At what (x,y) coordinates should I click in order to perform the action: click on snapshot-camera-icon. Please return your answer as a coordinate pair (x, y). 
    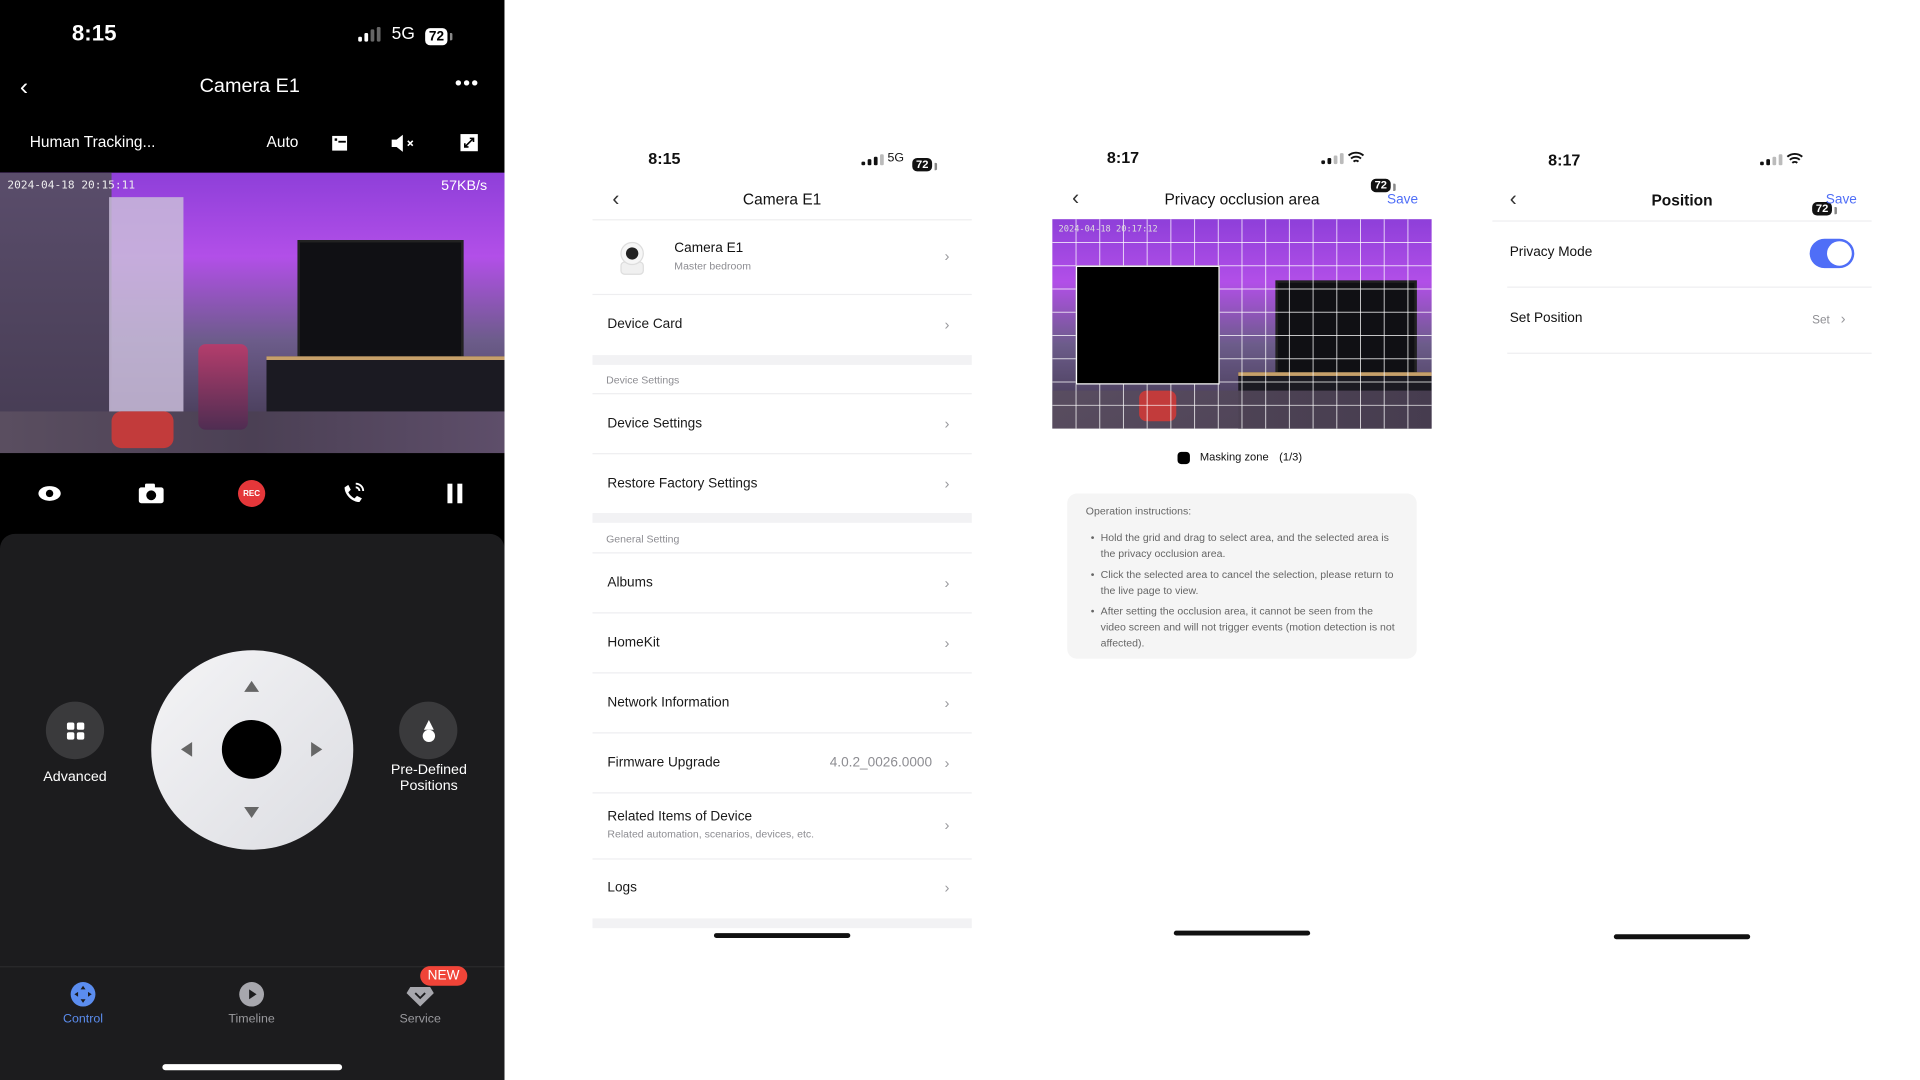
    Looking at the image, I should click on (151, 493).